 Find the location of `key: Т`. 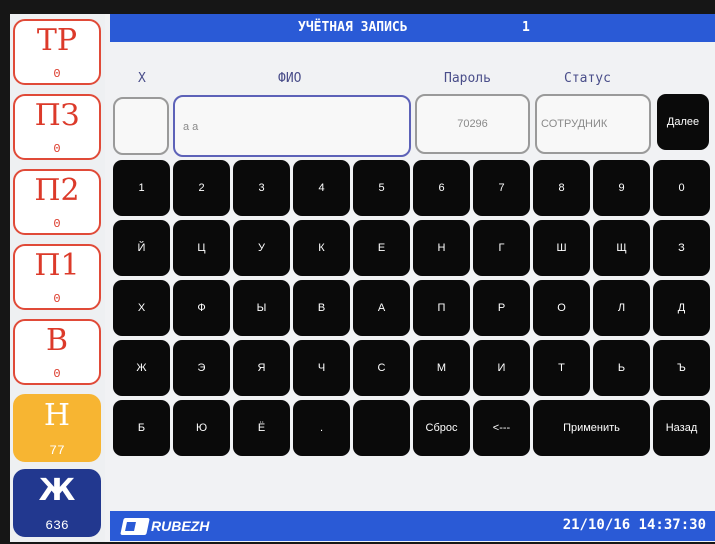

key: Т is located at coordinates (561, 368).